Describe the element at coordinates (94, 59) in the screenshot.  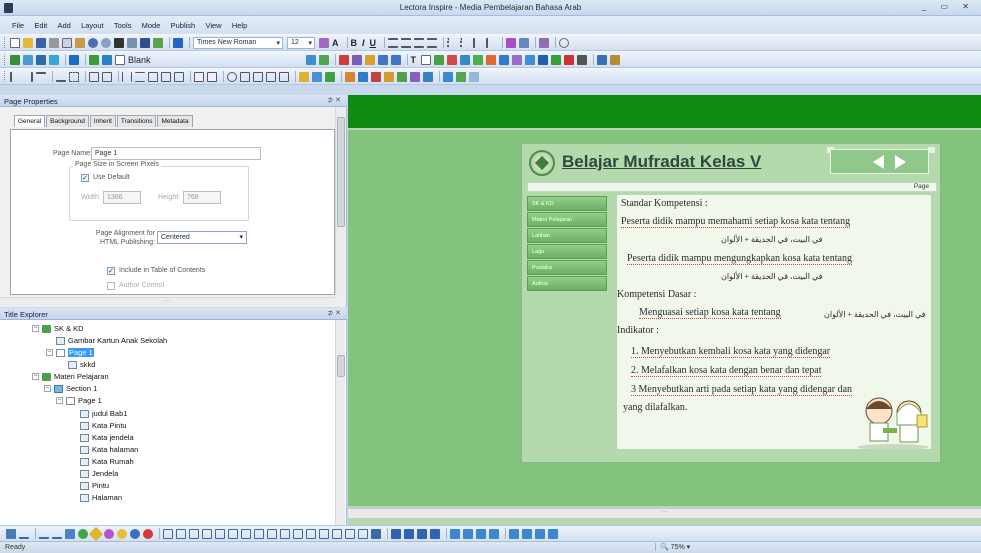
I see `add-group-icon` at that location.